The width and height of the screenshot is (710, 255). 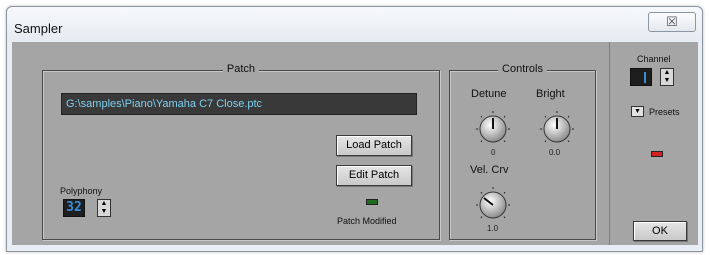 I want to click on vel-crv-knob, so click(x=493, y=205).